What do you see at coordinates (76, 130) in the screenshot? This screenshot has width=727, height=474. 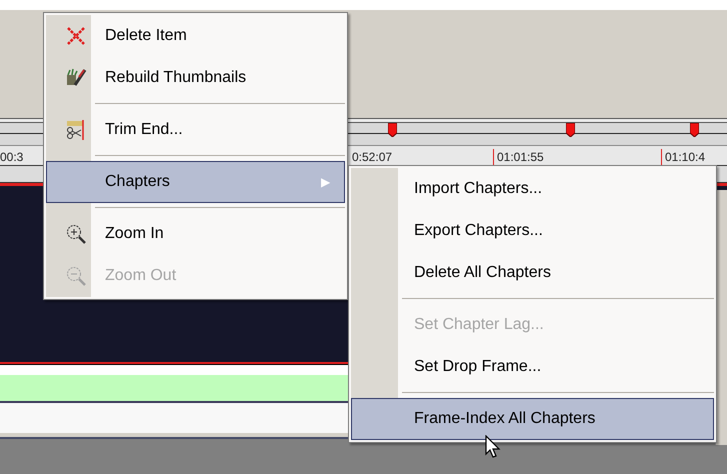 I see `scissors-icon` at bounding box center [76, 130].